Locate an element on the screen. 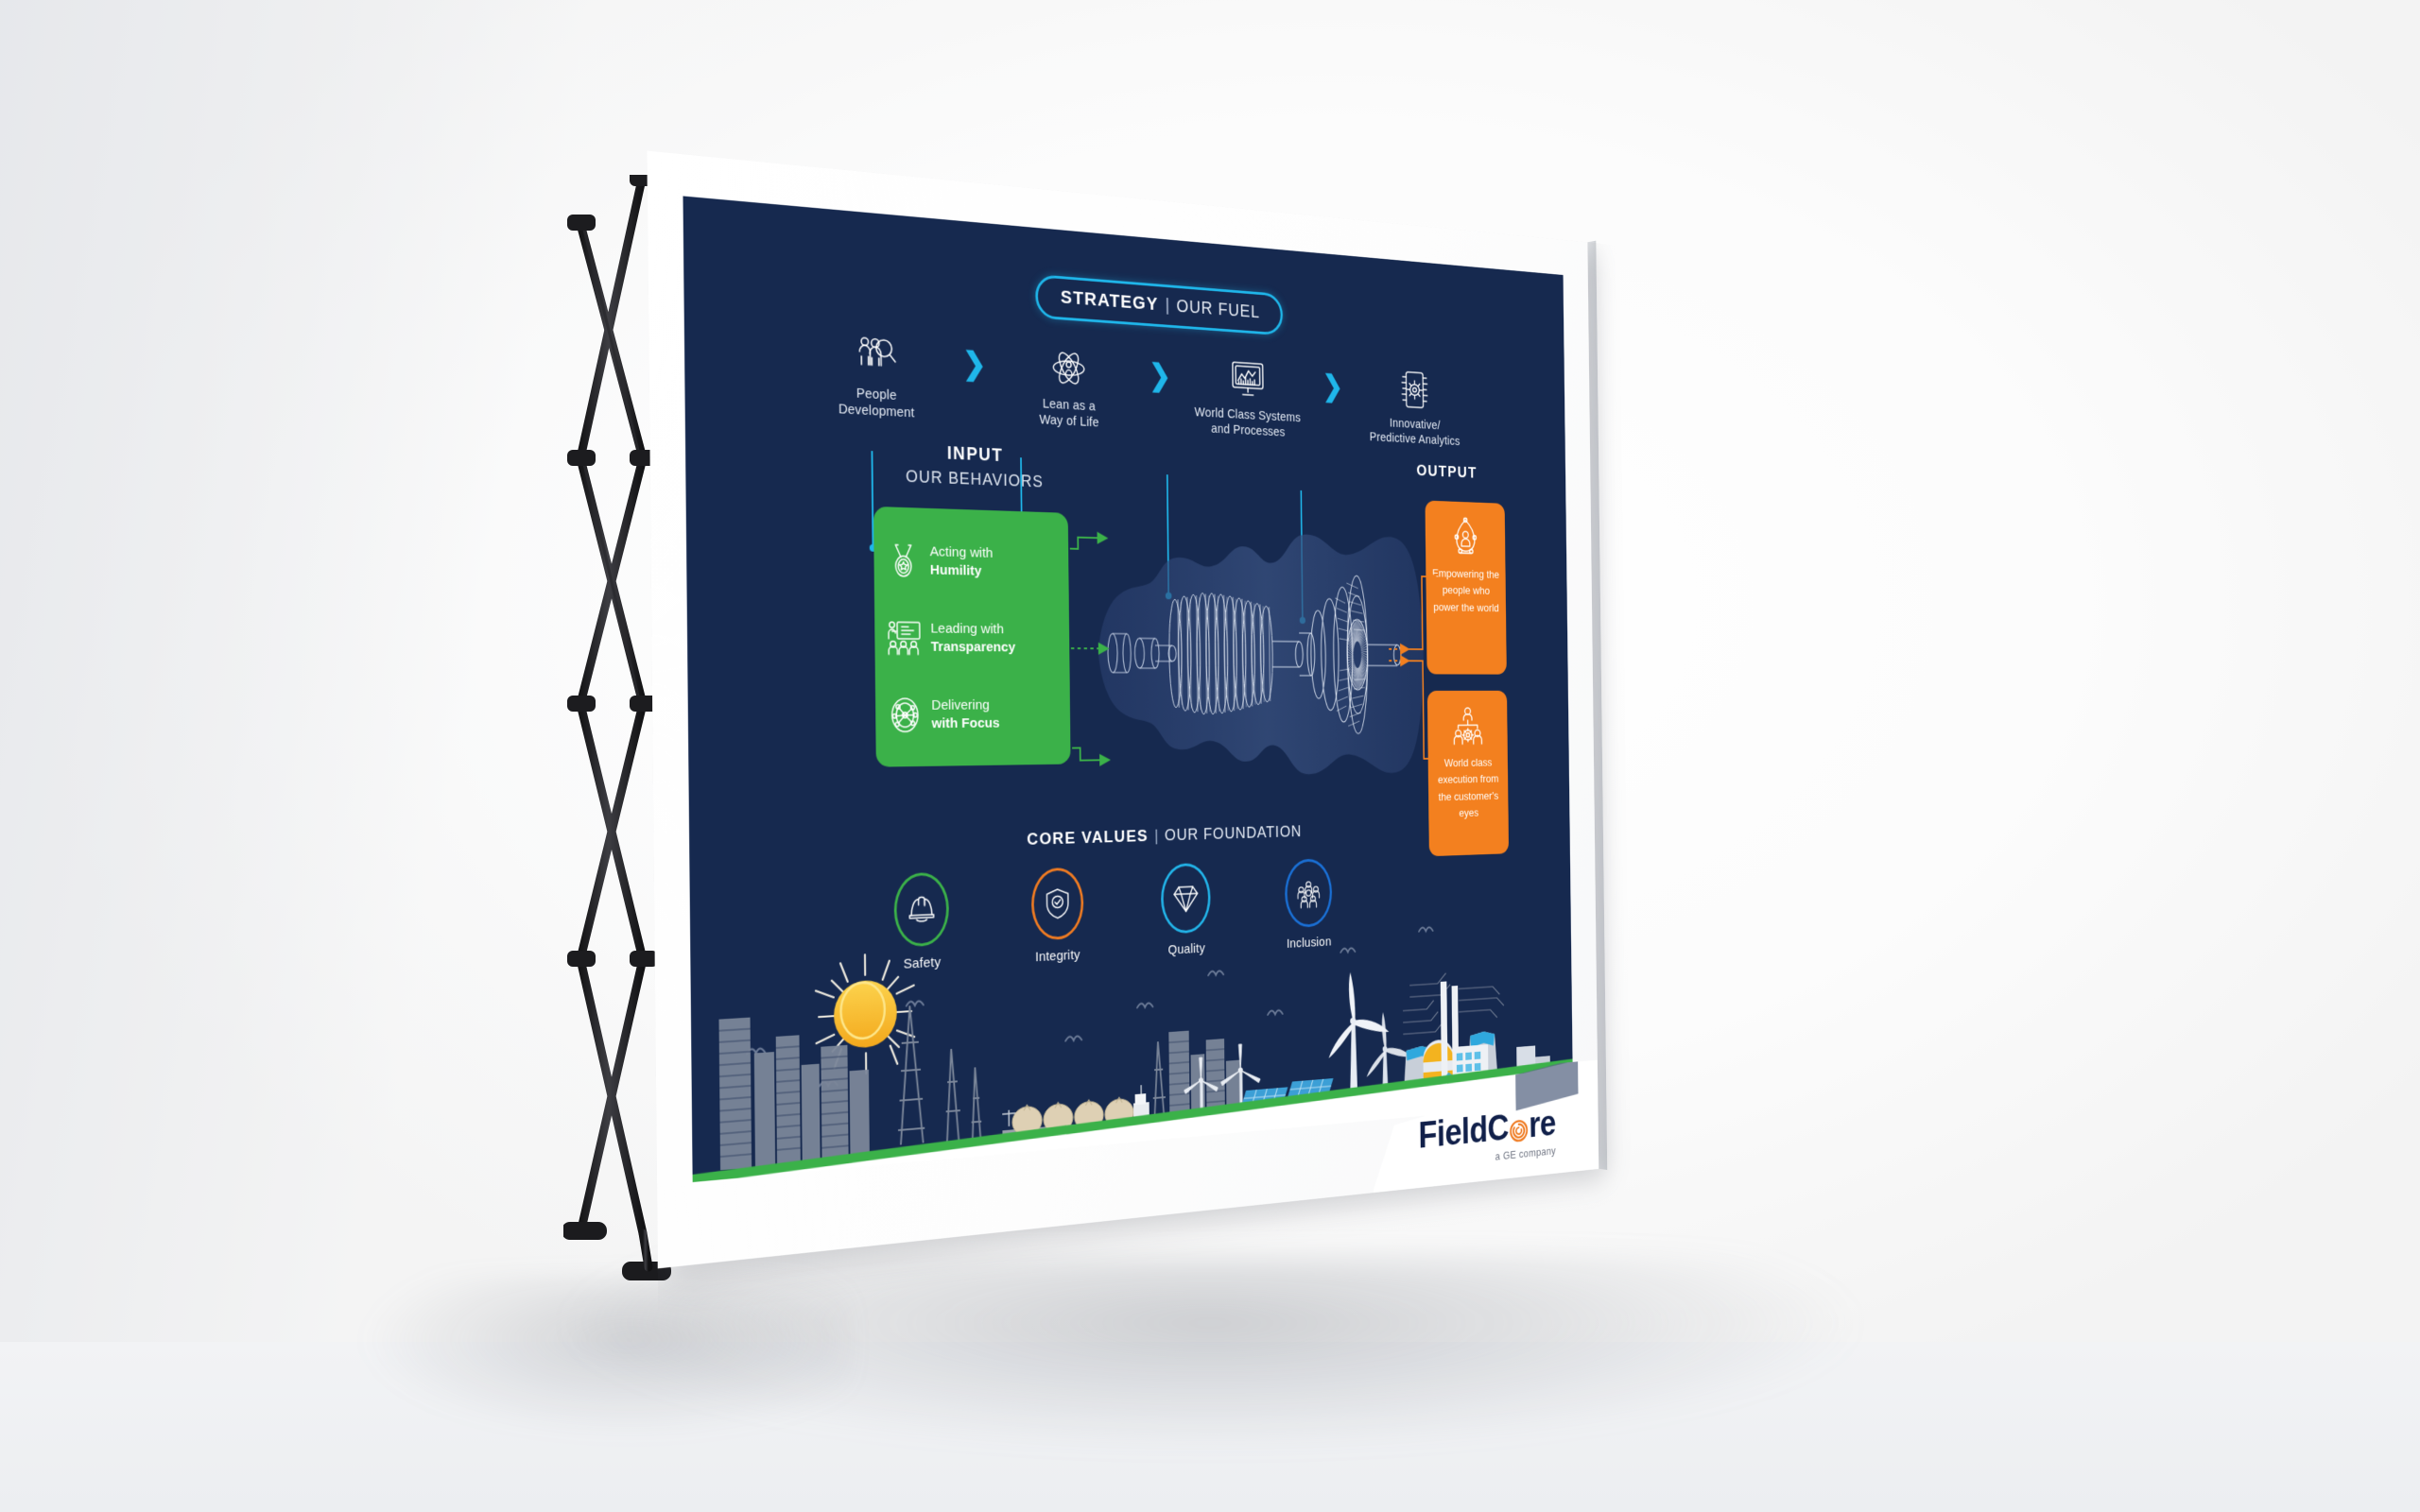 This screenshot has height=1512, width=2420. core-values-title-rest: OUR FOUNDATION is located at coordinates (1233, 833).